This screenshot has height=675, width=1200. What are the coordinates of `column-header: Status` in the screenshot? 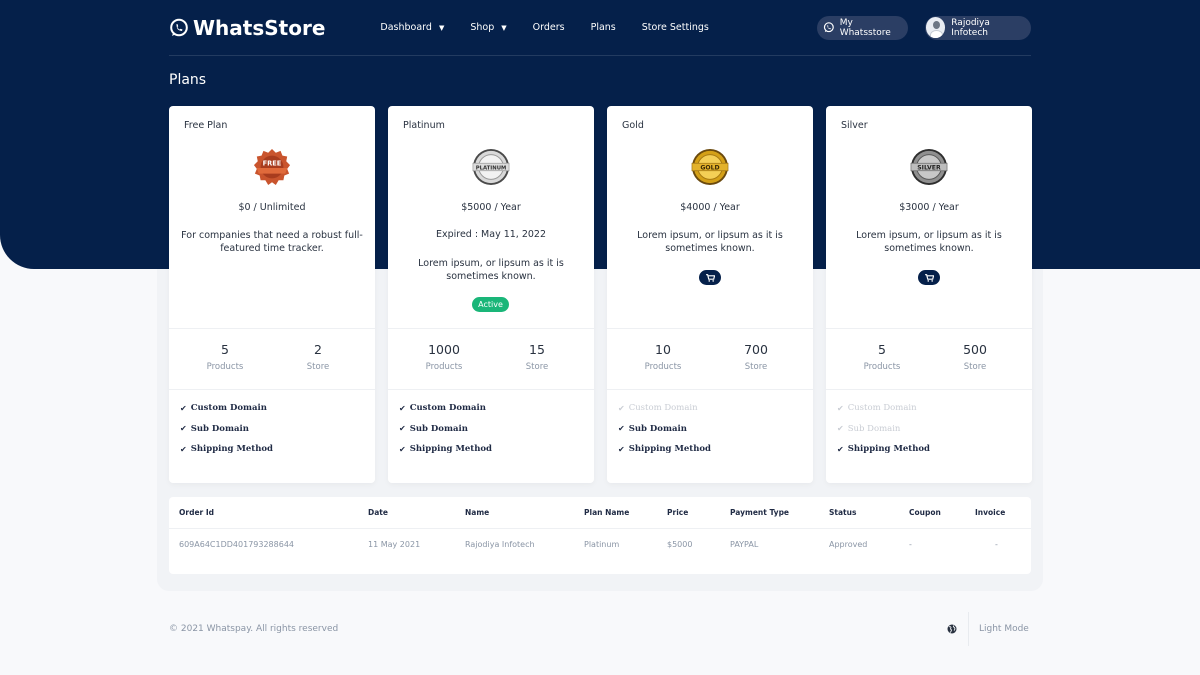 It's located at (869, 513).